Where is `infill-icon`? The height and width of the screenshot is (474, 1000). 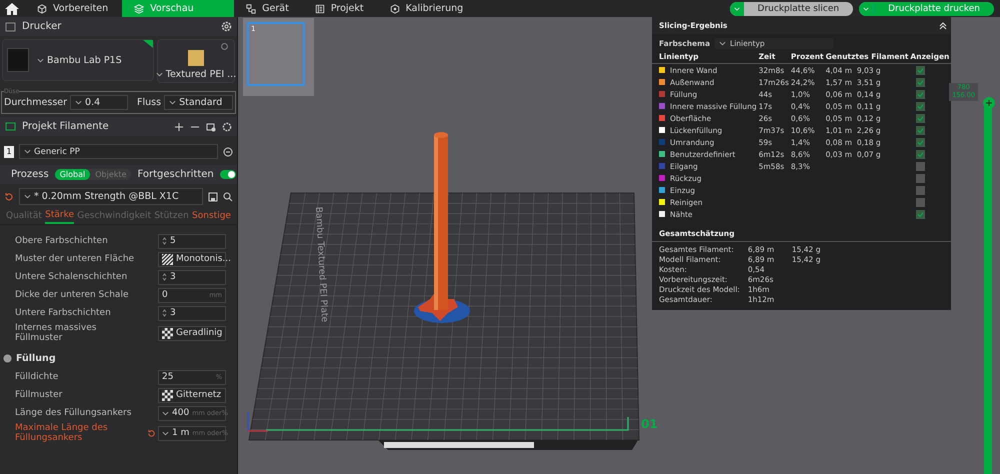
infill-icon is located at coordinates (7, 358).